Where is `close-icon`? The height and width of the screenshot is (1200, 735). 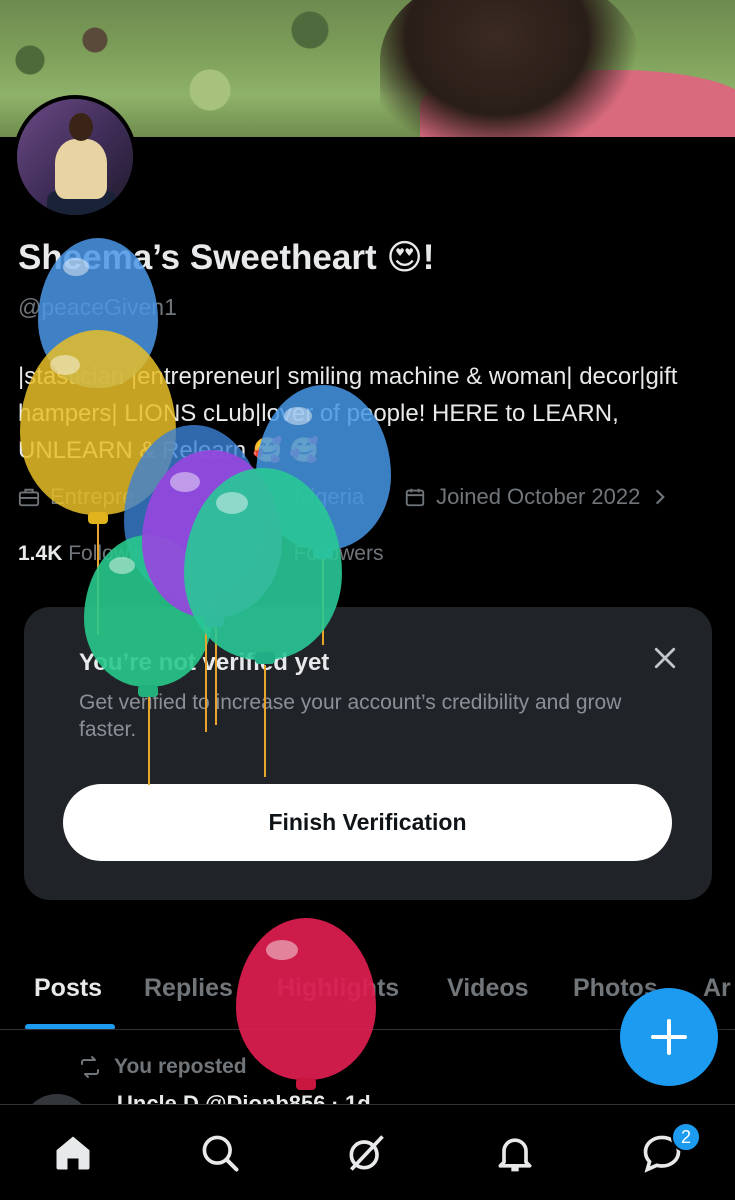
close-icon is located at coordinates (665, 658).